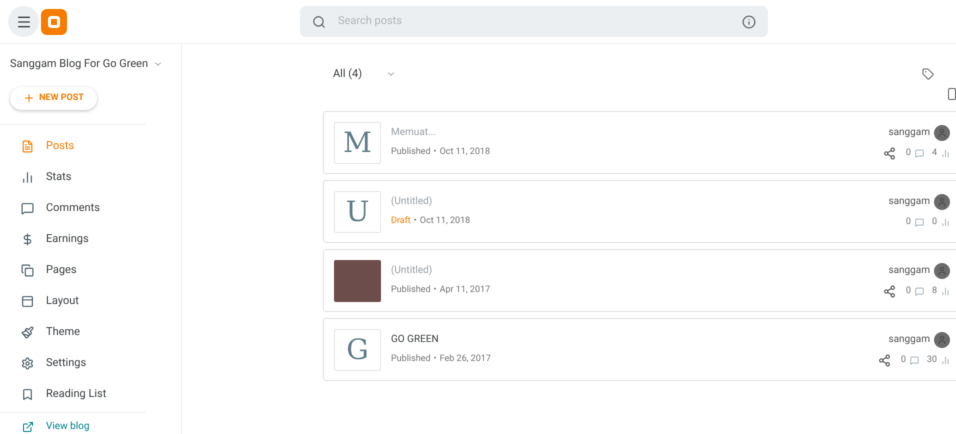 The image size is (956, 434). What do you see at coordinates (27, 239) in the screenshot?
I see `dollar-icon` at bounding box center [27, 239].